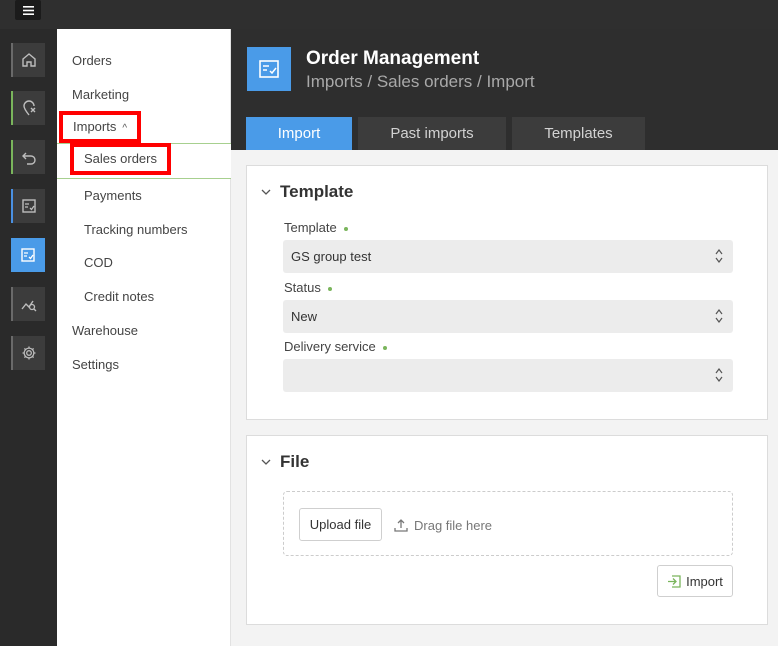  What do you see at coordinates (136, 229) in the screenshot?
I see `nav-item-tracking-numbers: Tracking numbers` at bounding box center [136, 229].